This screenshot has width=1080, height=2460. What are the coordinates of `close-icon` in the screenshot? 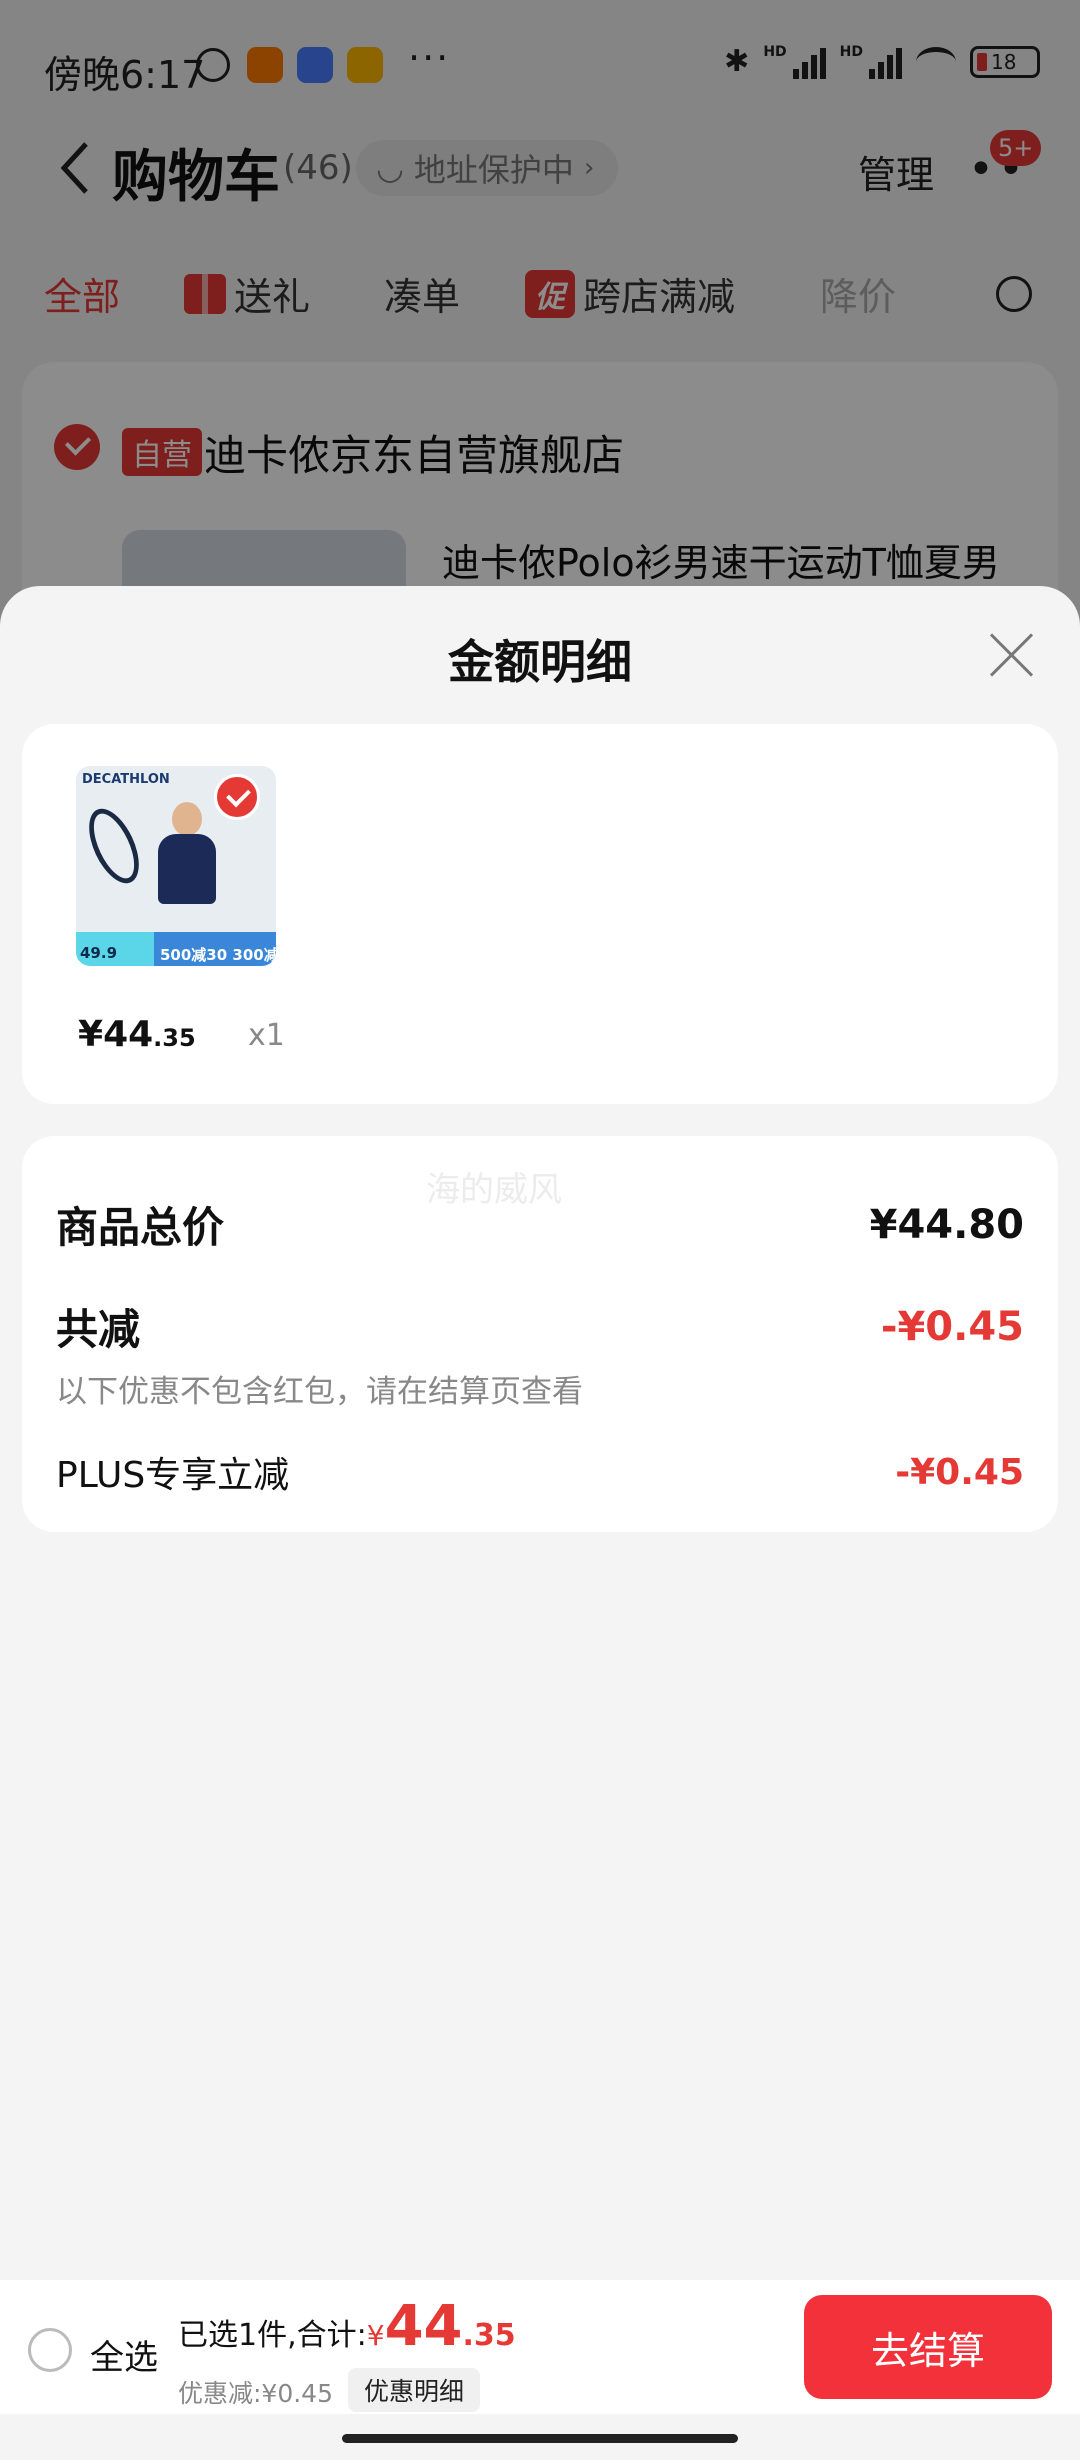 It's located at (1012, 654).